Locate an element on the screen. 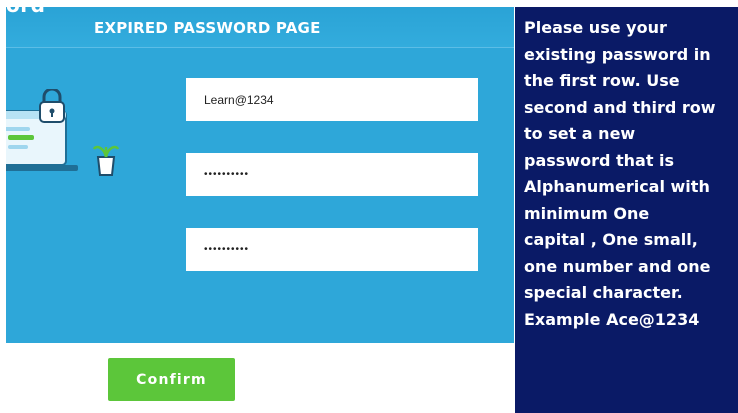 The height and width of the screenshot is (413, 738). form-header: ord EXPIRED PASSWORD PAGE is located at coordinates (260, 24).